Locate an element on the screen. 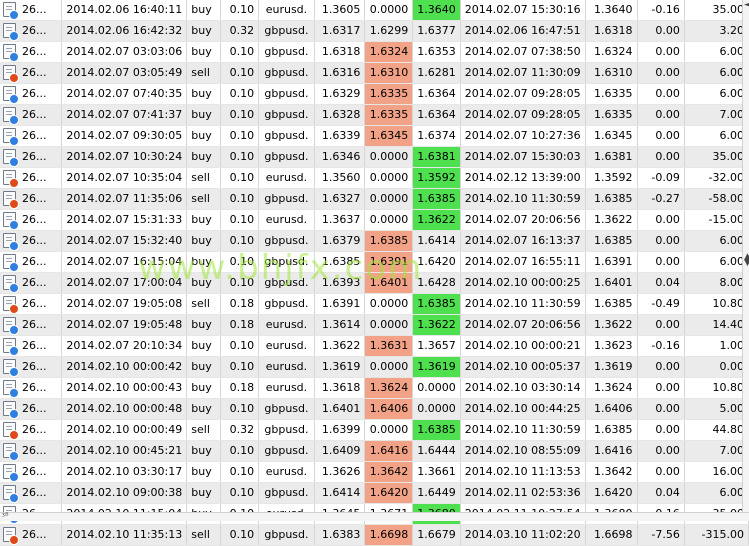  take-profit-cell: 1.6414 is located at coordinates (436, 241).